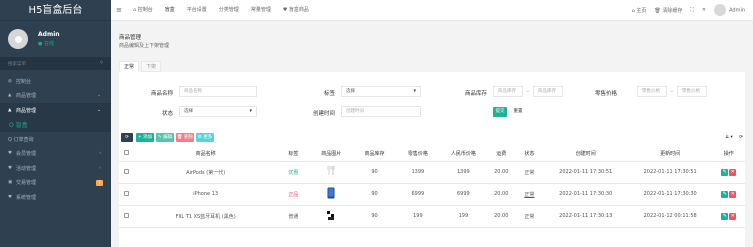  I want to click on col-rmb: 人民币价格, so click(463, 154).